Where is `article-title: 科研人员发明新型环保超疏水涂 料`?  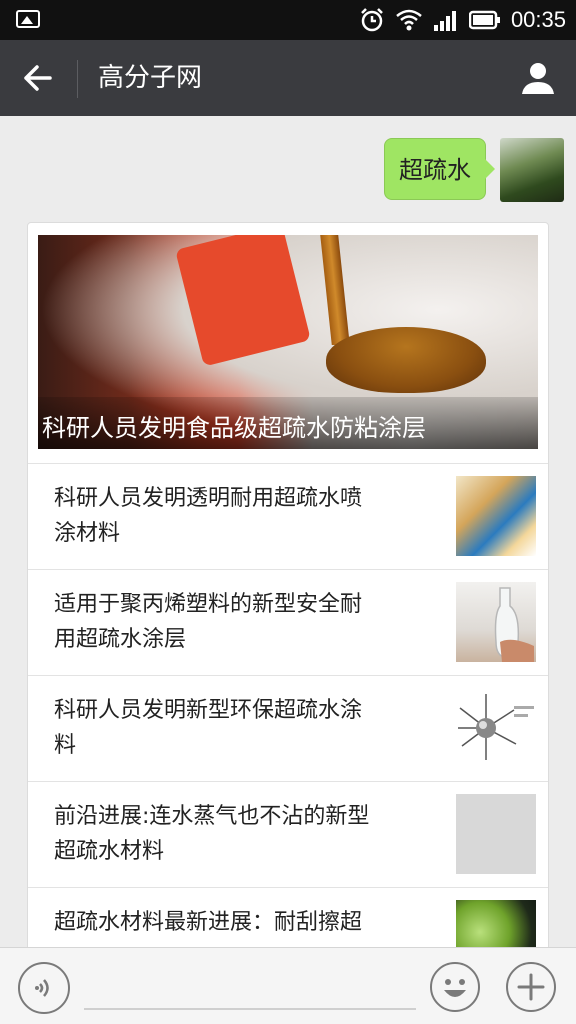
article-title: 科研人员发明新型环保超疏水涂 料 is located at coordinates (239, 728).